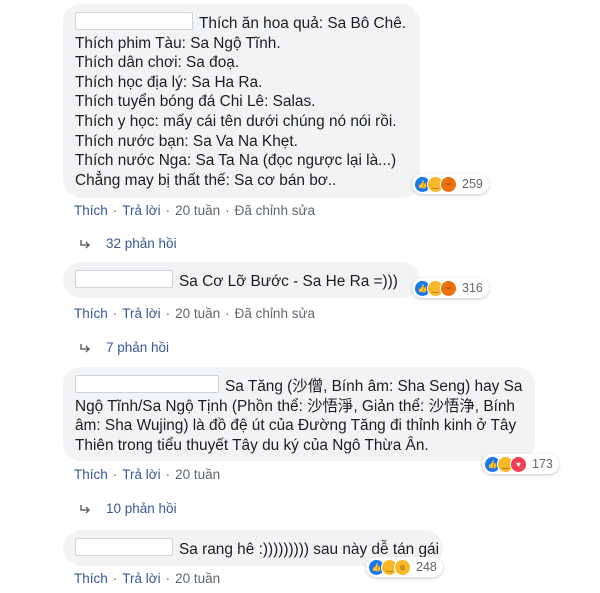 This screenshot has height=593, width=600. Describe the element at coordinates (169, 82) in the screenshot. I see `comment-line: Thích học địa lý: Sa Ha Ra.` at that location.